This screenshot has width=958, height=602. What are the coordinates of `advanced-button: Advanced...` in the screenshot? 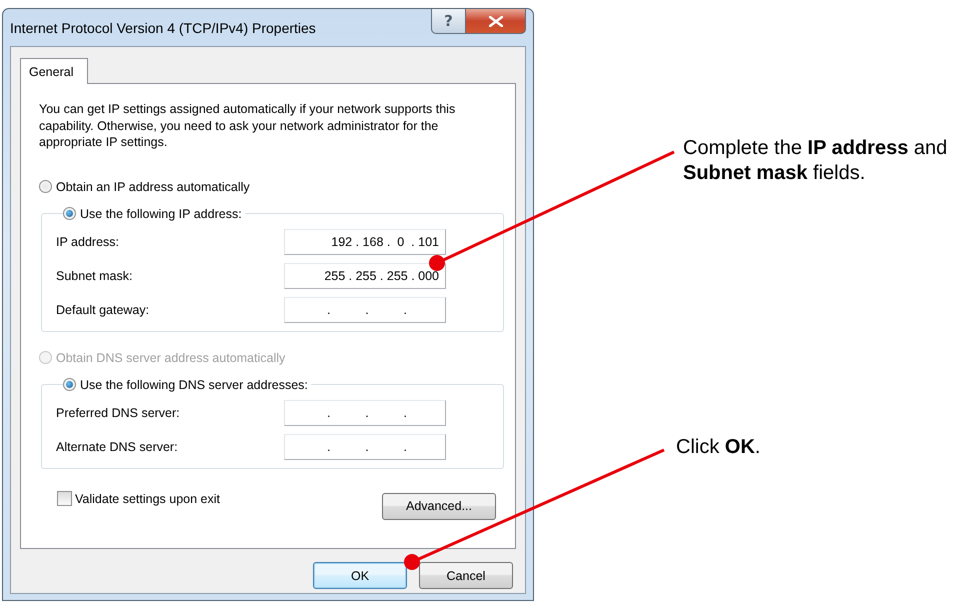 It's located at (439, 506).